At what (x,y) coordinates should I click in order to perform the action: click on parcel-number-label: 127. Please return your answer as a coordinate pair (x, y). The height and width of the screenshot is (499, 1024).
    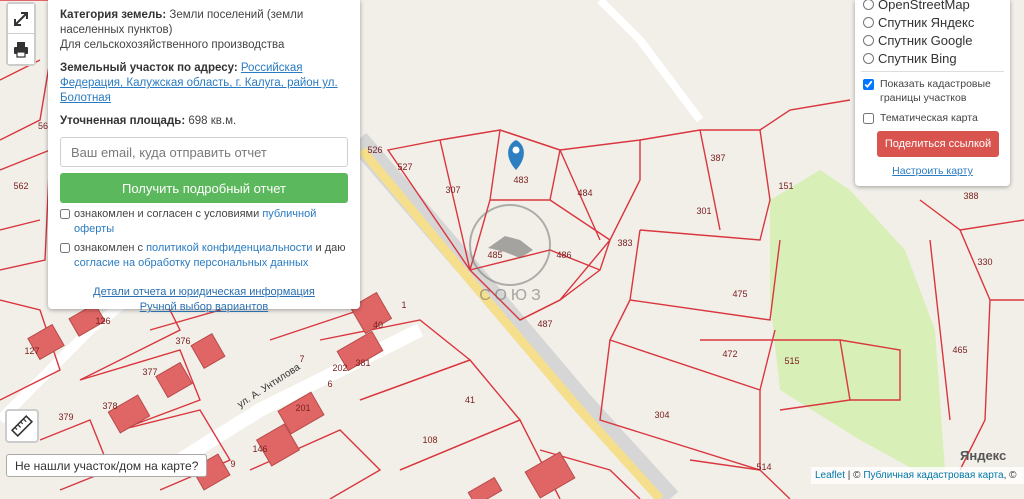
    Looking at the image, I should click on (31, 351).